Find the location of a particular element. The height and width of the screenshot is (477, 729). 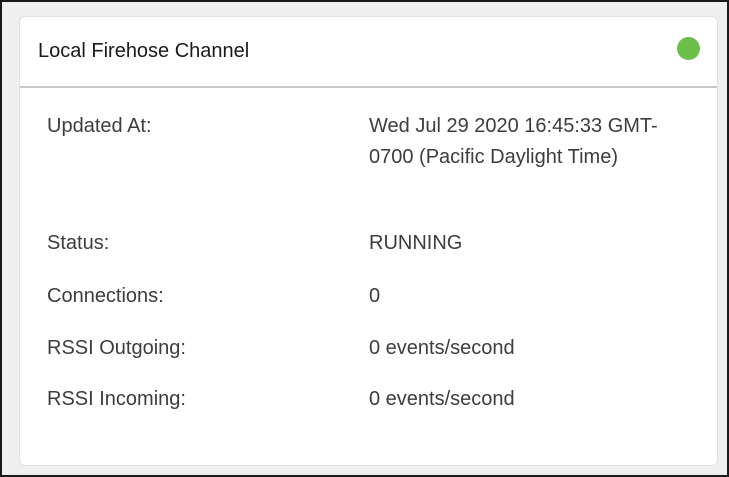

card-title: Local Firehose Channel is located at coordinates (144, 51).